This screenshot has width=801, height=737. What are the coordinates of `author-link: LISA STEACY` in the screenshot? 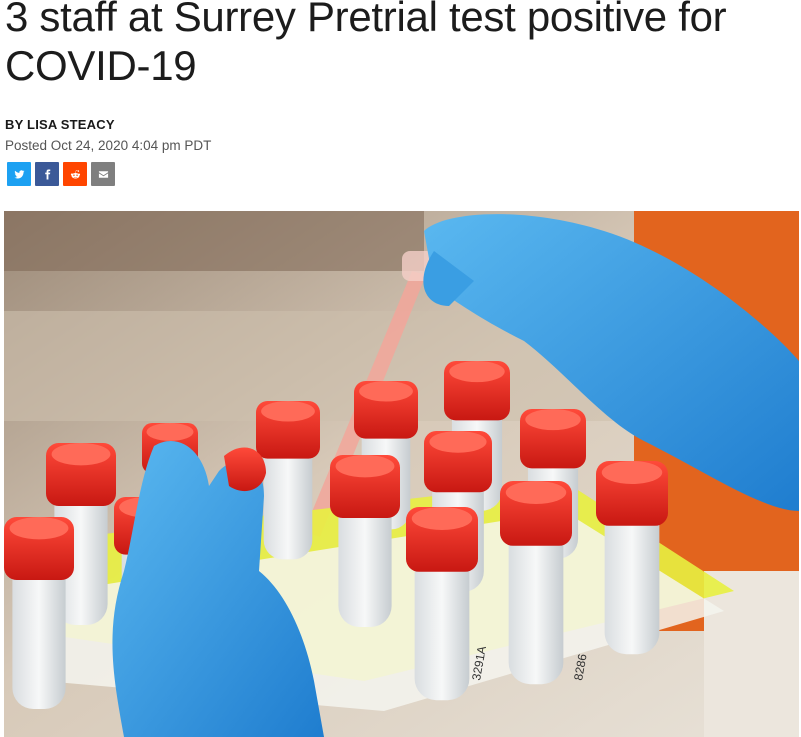 It's located at (71, 124).